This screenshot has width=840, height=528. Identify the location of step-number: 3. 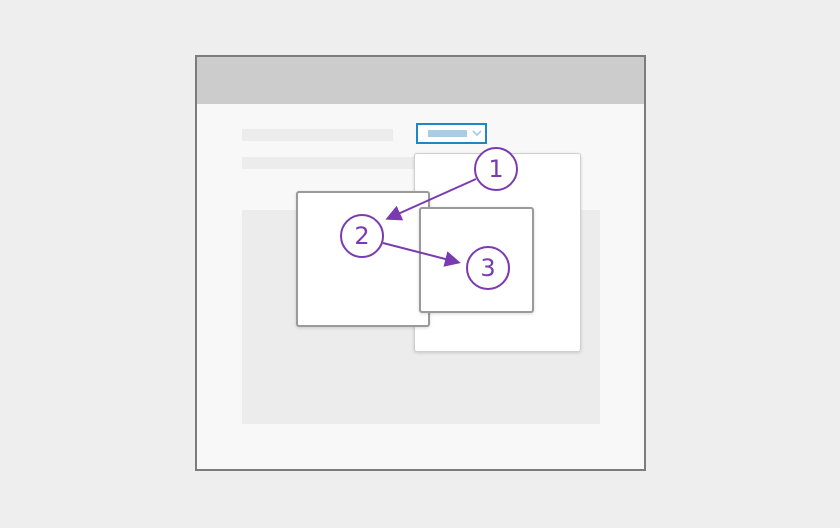
(487, 268).